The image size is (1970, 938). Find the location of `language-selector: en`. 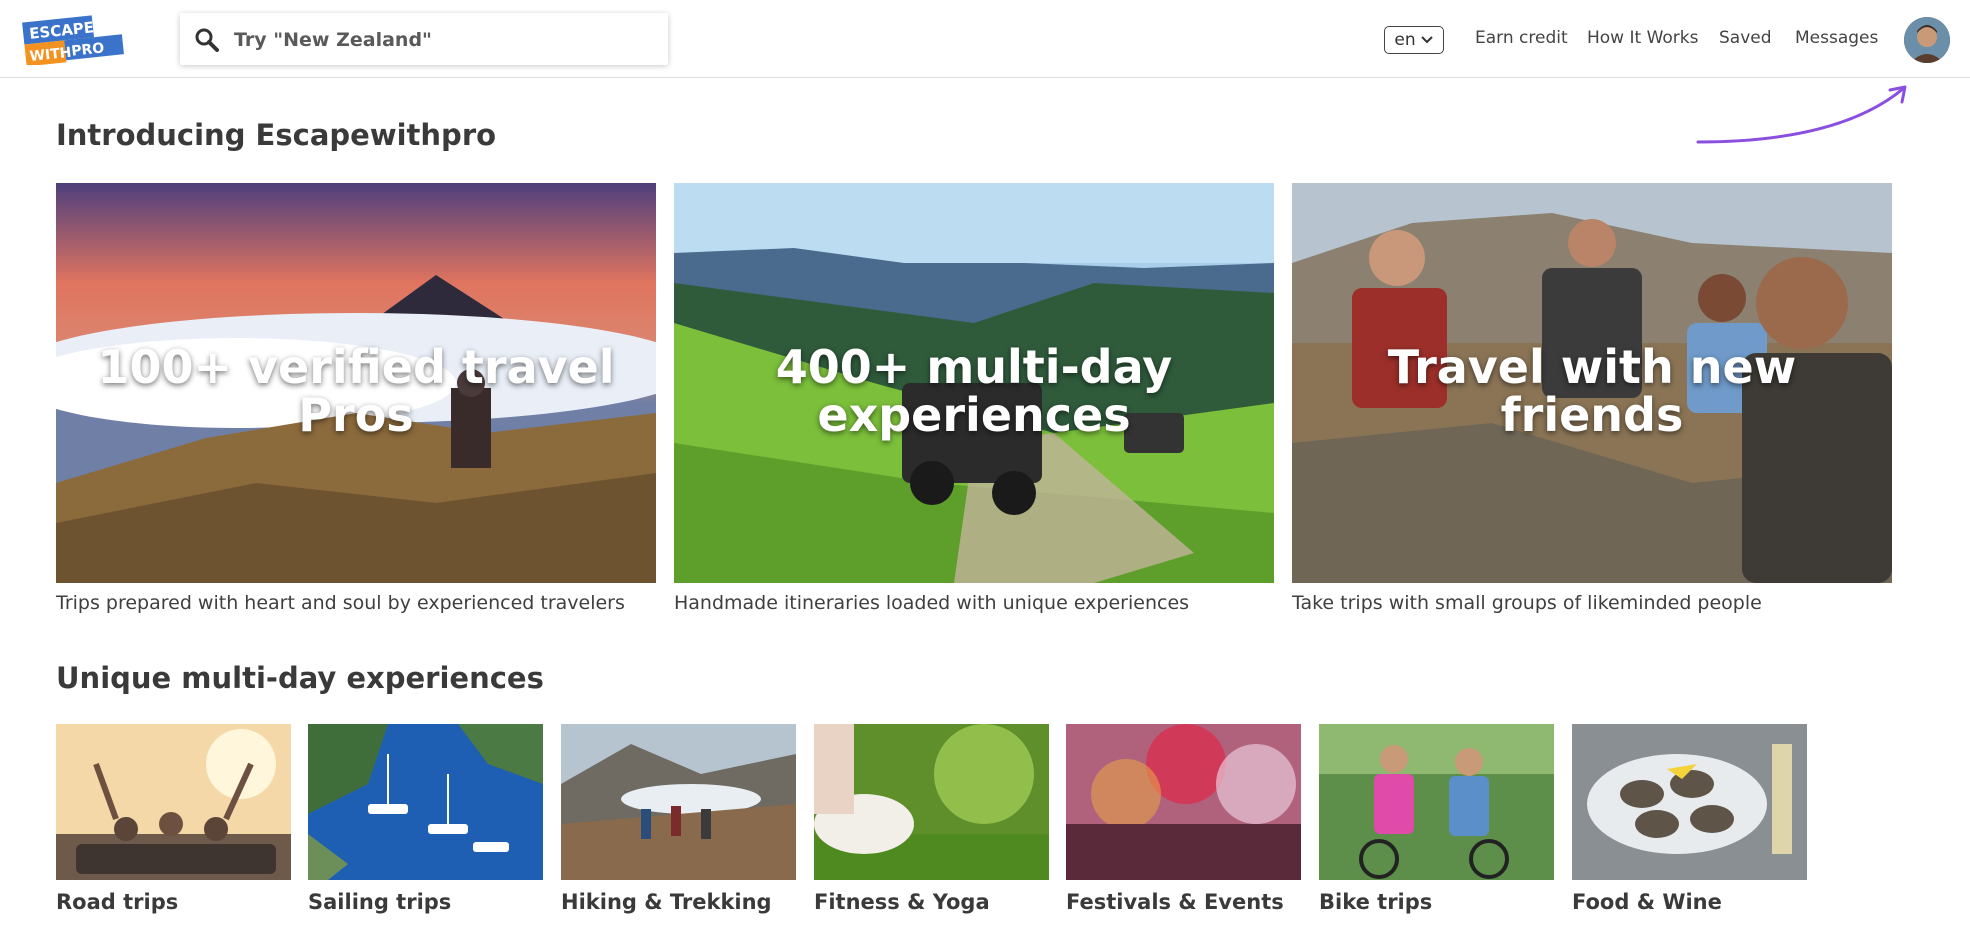

language-selector: en is located at coordinates (1414, 40).